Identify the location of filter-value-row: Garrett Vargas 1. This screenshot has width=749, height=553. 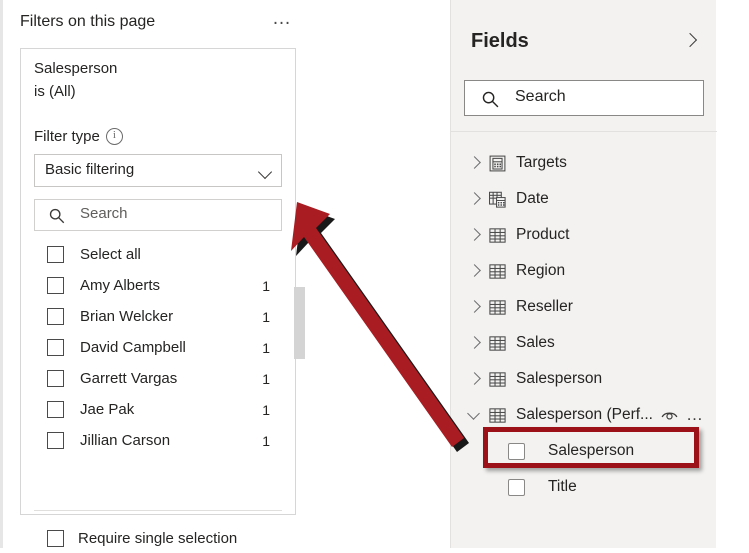
(160, 378).